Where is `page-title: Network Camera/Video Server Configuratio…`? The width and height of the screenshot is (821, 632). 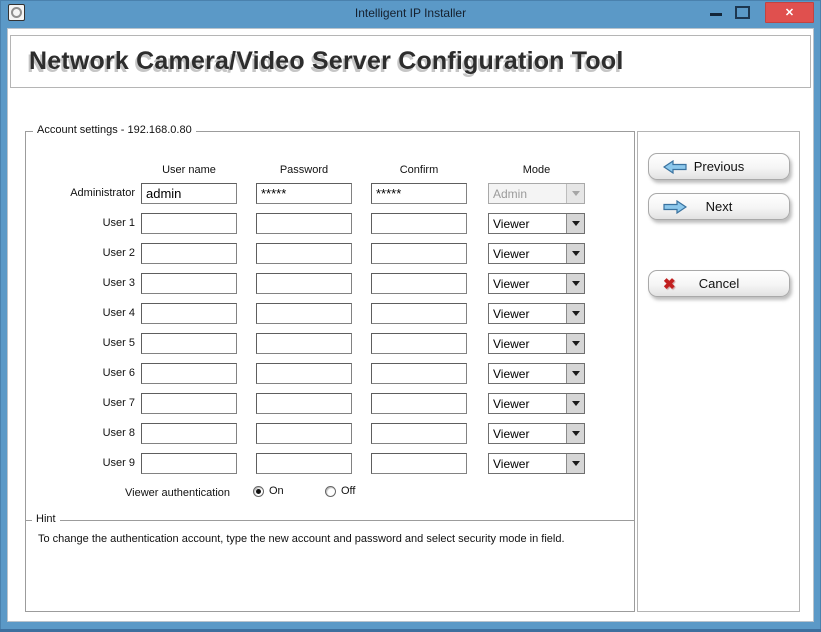 page-title: Network Camera/Video Server Configuratio… is located at coordinates (326, 61).